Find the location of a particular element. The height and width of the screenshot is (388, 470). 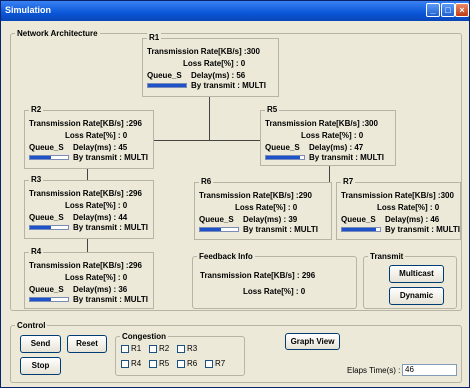

router-r7-rate: 300 is located at coordinates (447, 195).